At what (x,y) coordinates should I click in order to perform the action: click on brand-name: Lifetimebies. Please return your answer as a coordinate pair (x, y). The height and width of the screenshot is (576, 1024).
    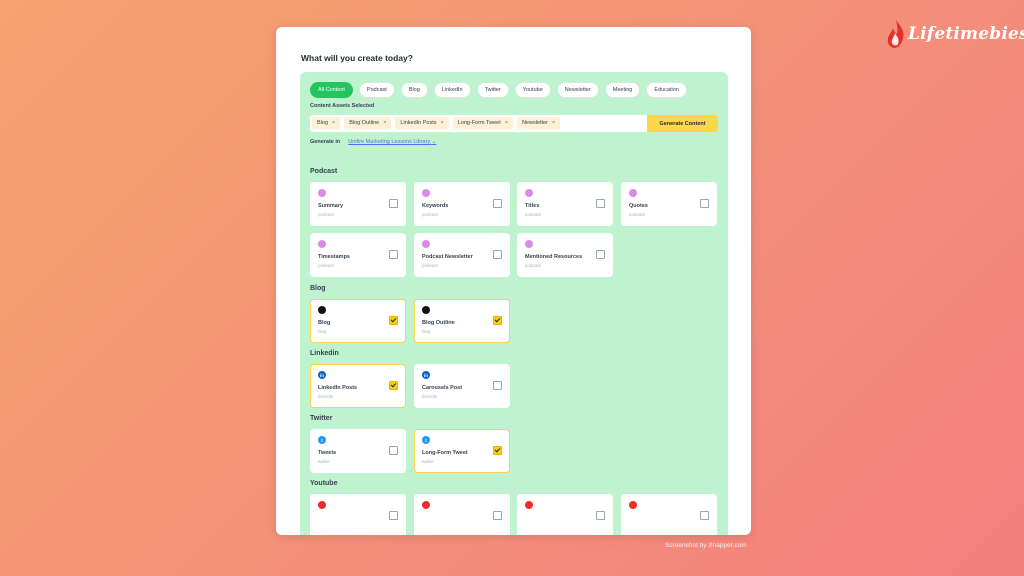
    Looking at the image, I should click on (966, 34).